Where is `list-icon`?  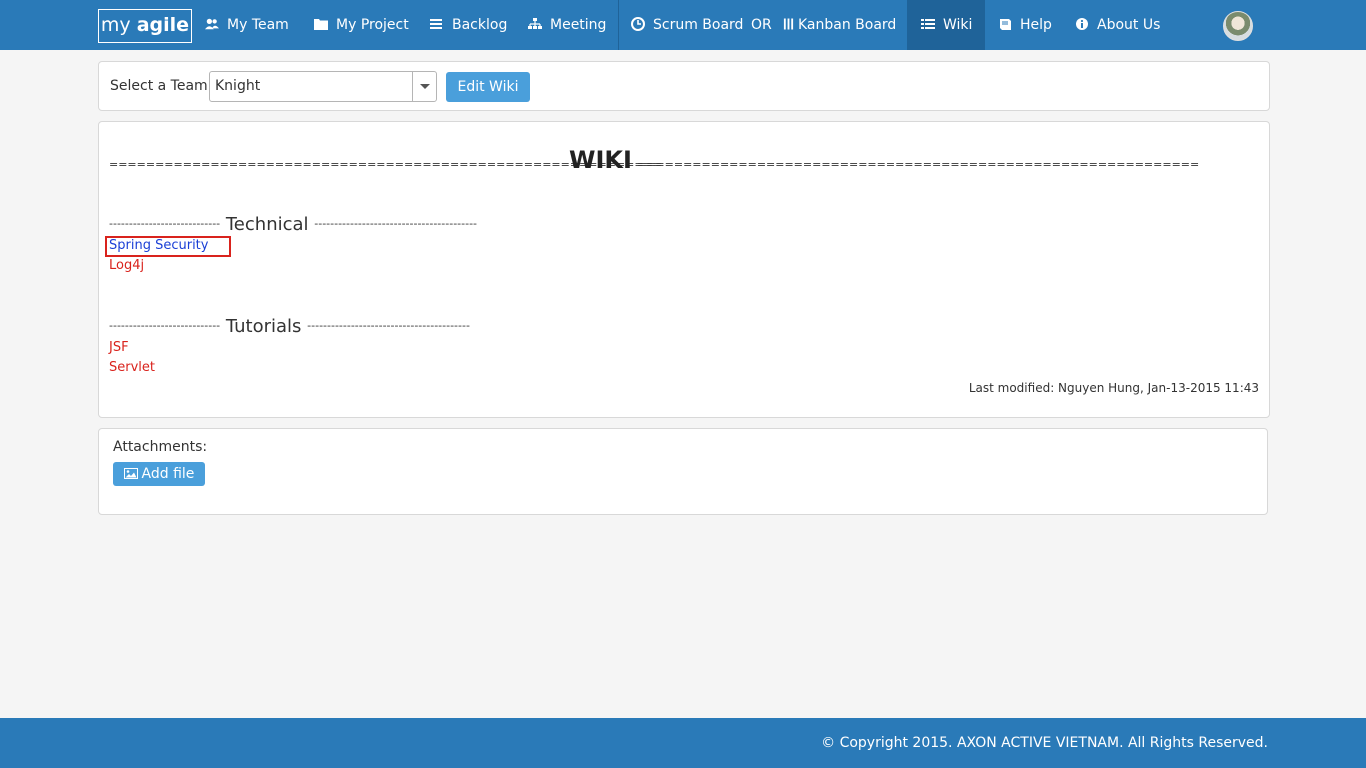 list-icon is located at coordinates (436, 24).